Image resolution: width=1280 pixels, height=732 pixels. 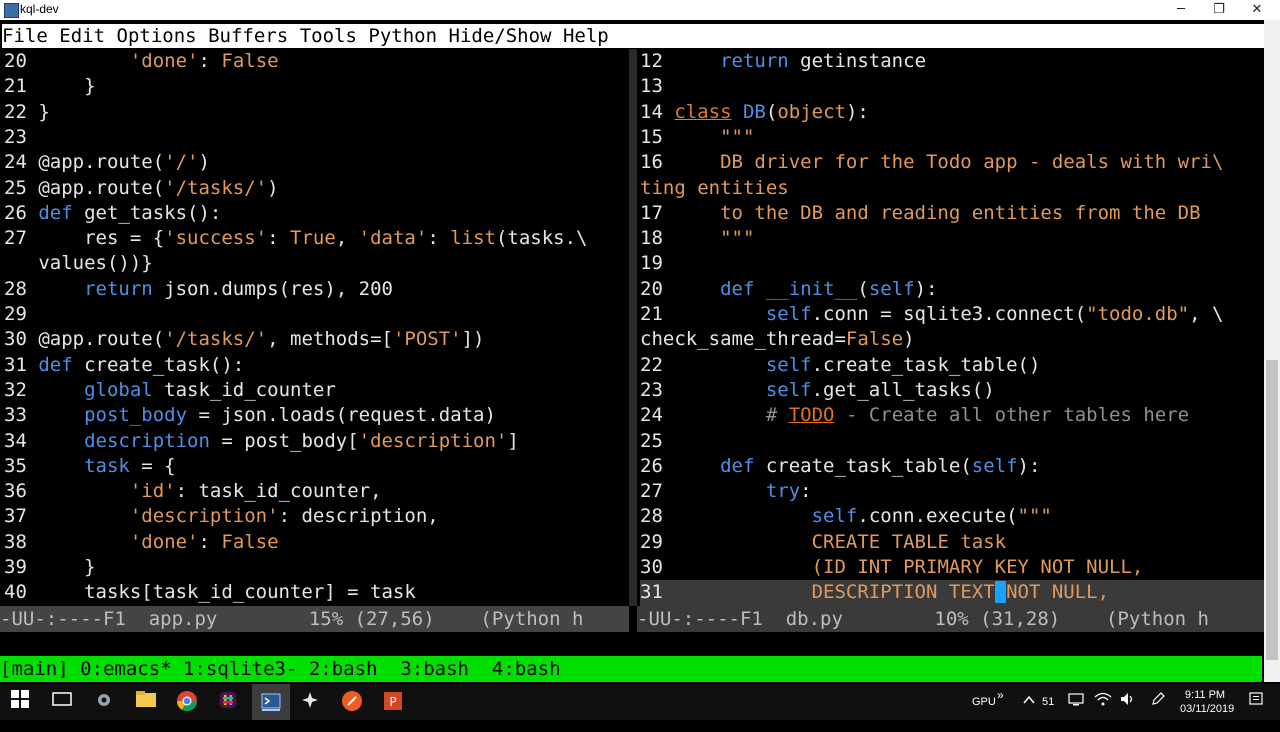 What do you see at coordinates (164, 541) in the screenshot?
I see `code-token: 'done'` at bounding box center [164, 541].